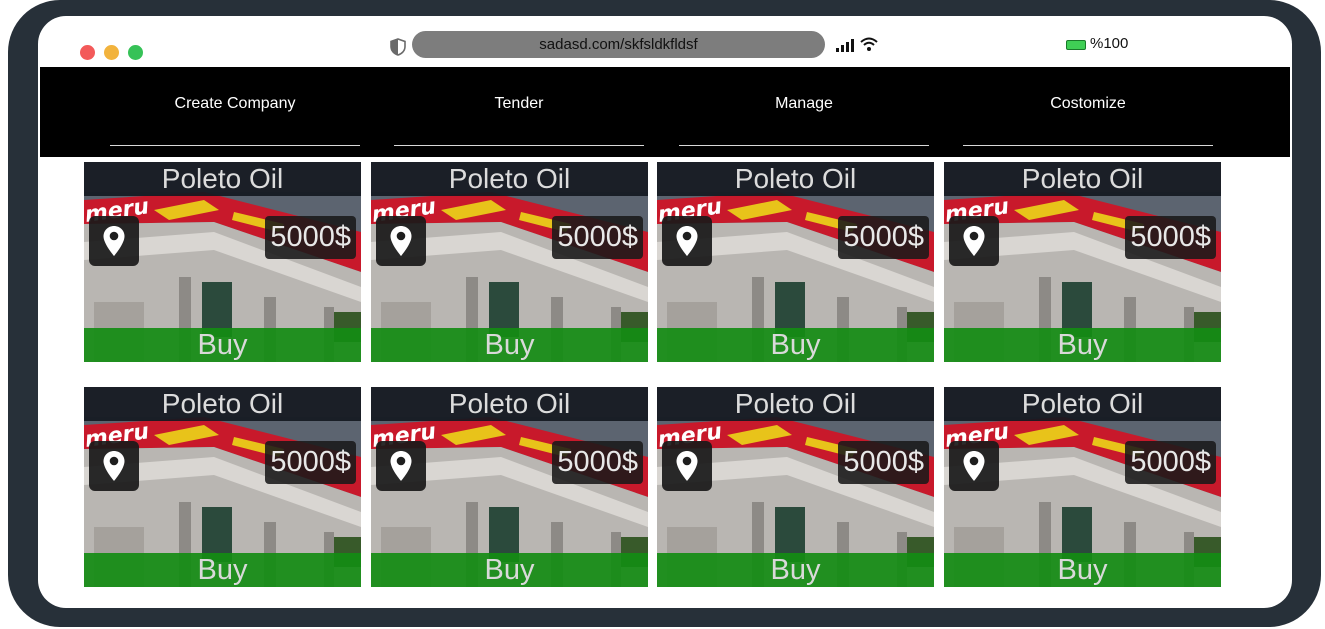 The width and height of the screenshot is (1325, 629). I want to click on maximize-window-button, so click(135, 52).